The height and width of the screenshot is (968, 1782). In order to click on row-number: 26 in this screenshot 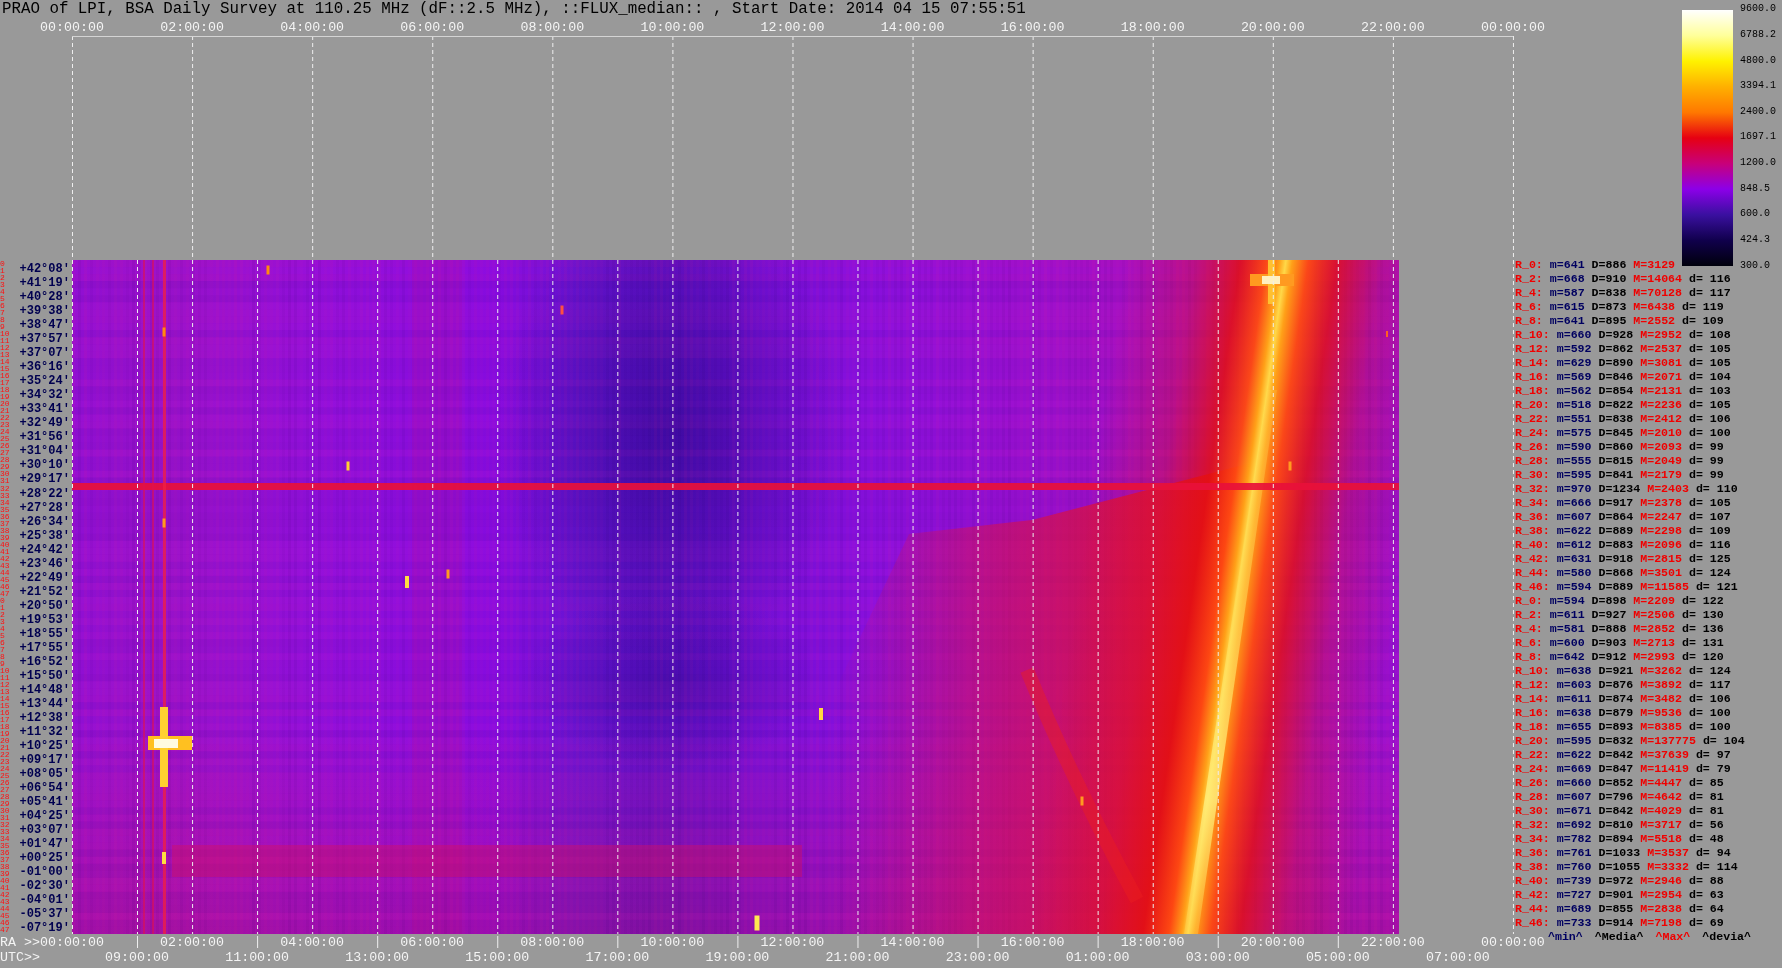, I will do `click(5, 783)`.